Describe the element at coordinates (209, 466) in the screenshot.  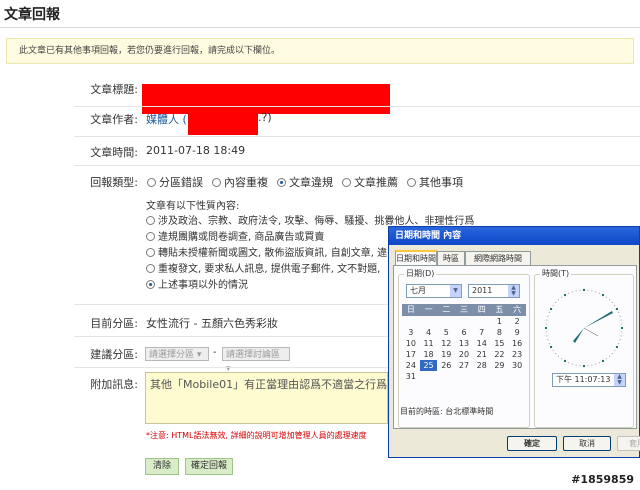
I see `submit-report-button: 確定回報` at that location.